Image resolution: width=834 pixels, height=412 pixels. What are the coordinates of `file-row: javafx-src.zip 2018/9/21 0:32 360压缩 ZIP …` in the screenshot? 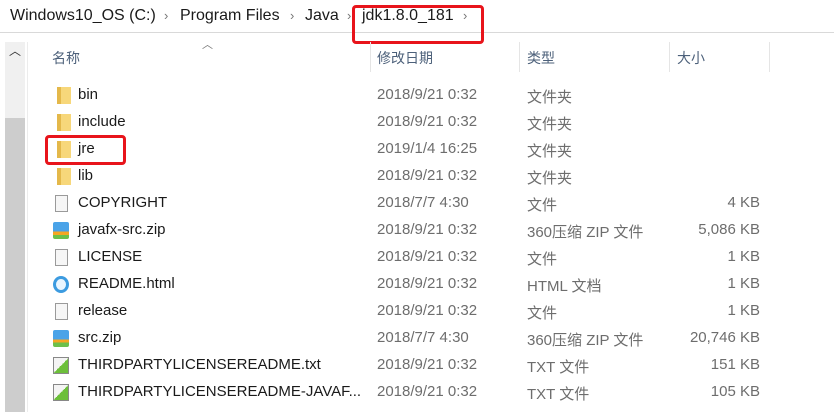 It's located at (410, 230).